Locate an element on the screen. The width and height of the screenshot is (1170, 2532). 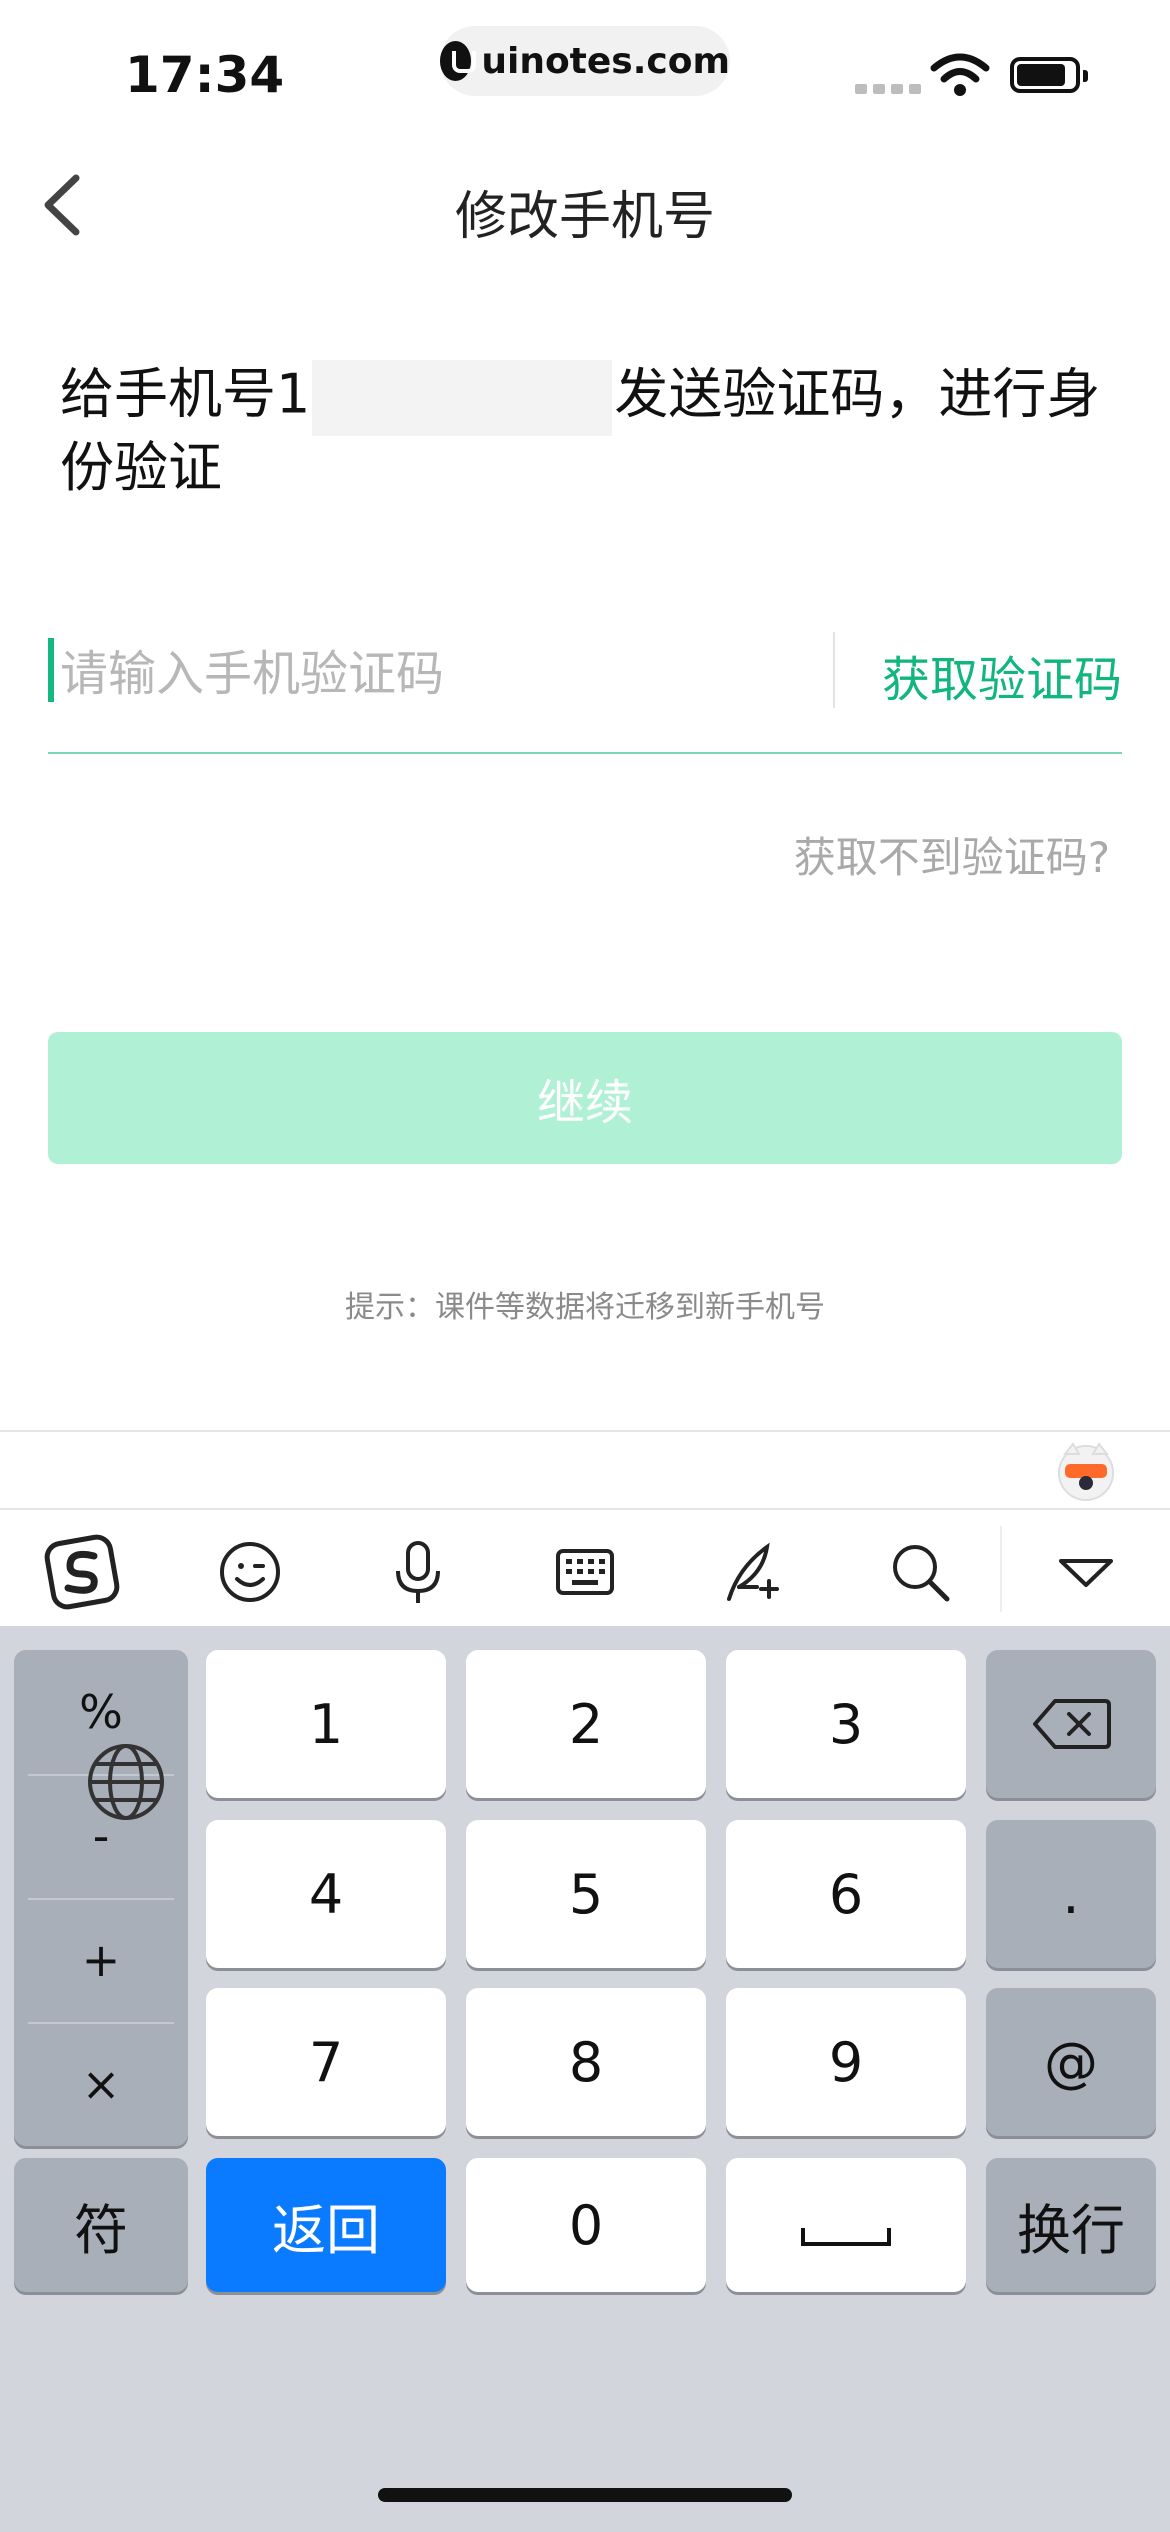
toolbar-divider is located at coordinates (1001, 1569).